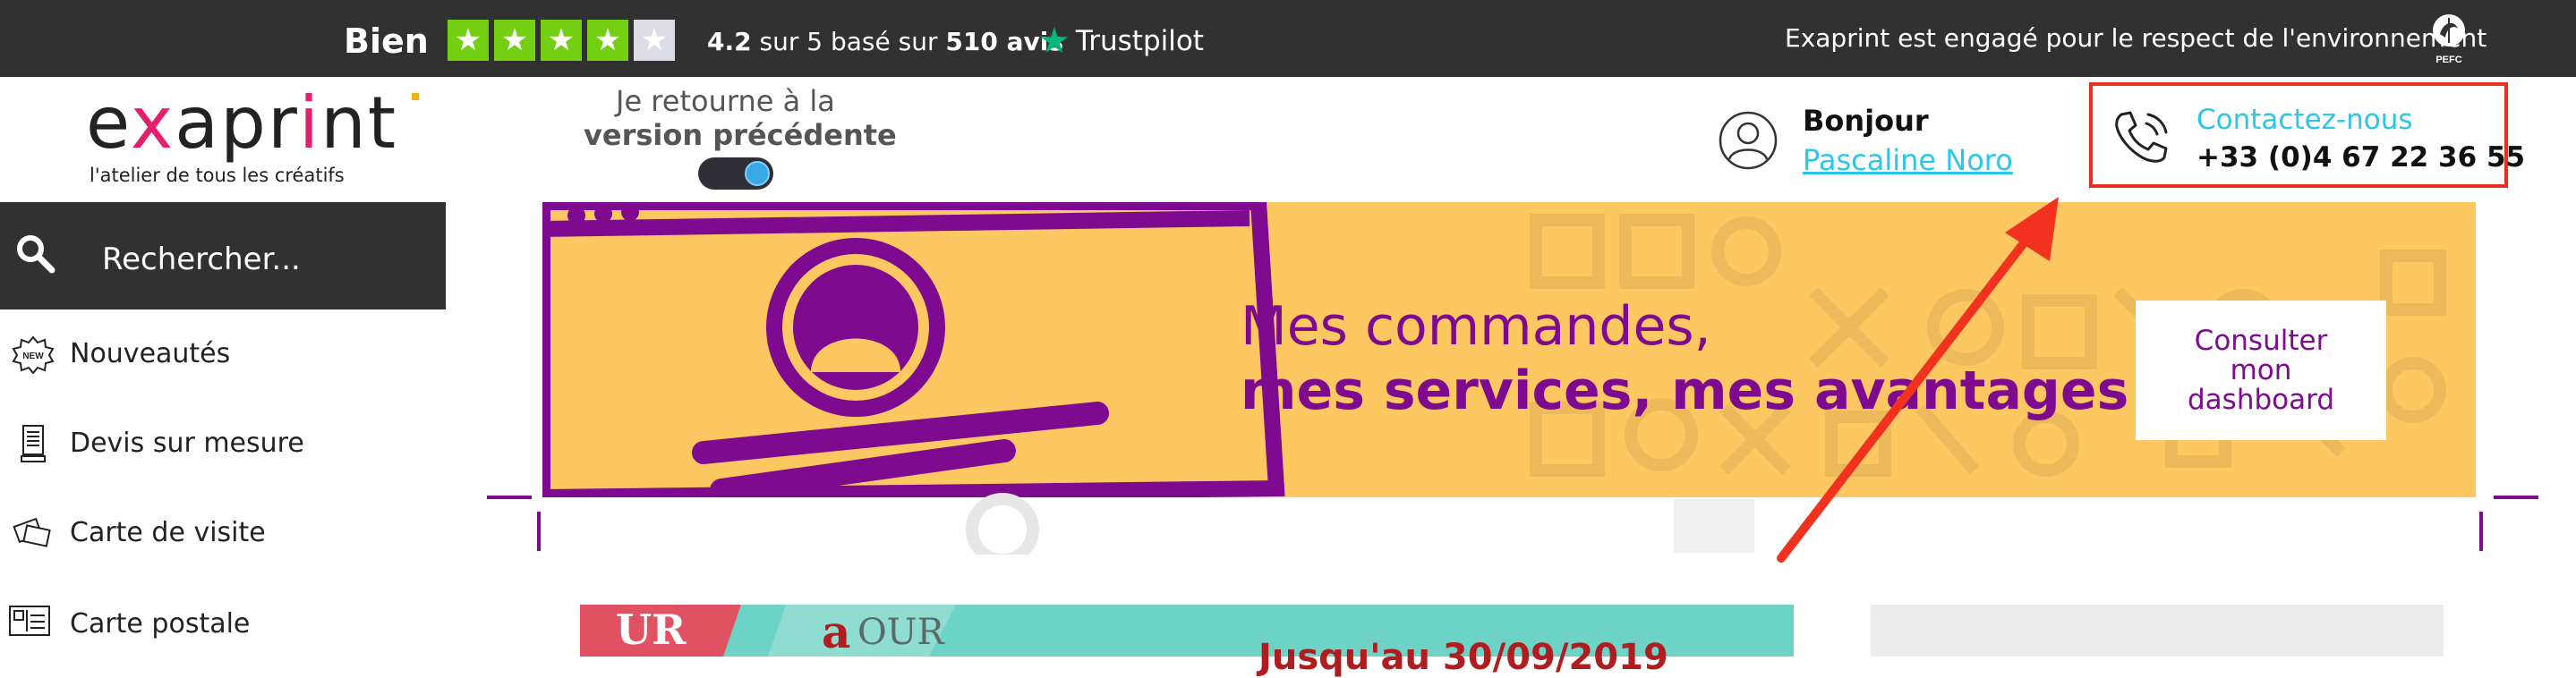 The height and width of the screenshot is (678, 2576). Describe the element at coordinates (757, 174) in the screenshot. I see `toggle-knob` at that location.